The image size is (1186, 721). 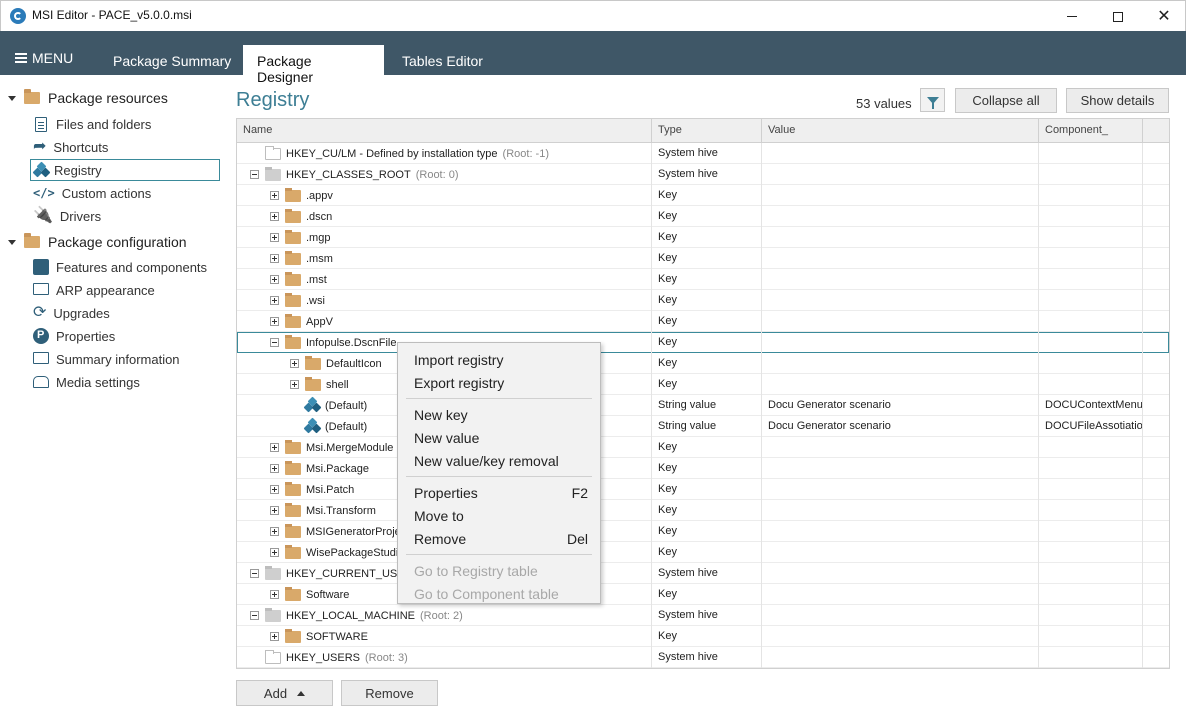 What do you see at coordinates (1117, 100) in the screenshot?
I see `show-details-button: Show details` at bounding box center [1117, 100].